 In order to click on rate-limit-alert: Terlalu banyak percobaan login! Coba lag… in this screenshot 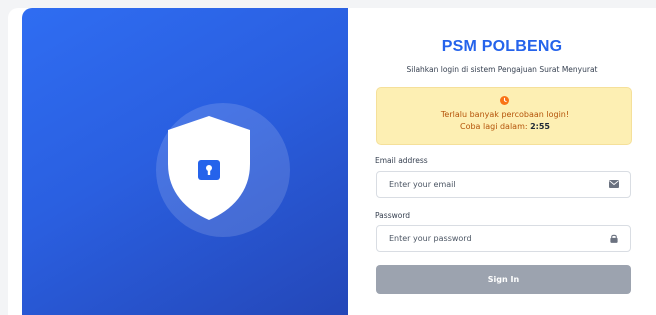, I will do `click(504, 116)`.